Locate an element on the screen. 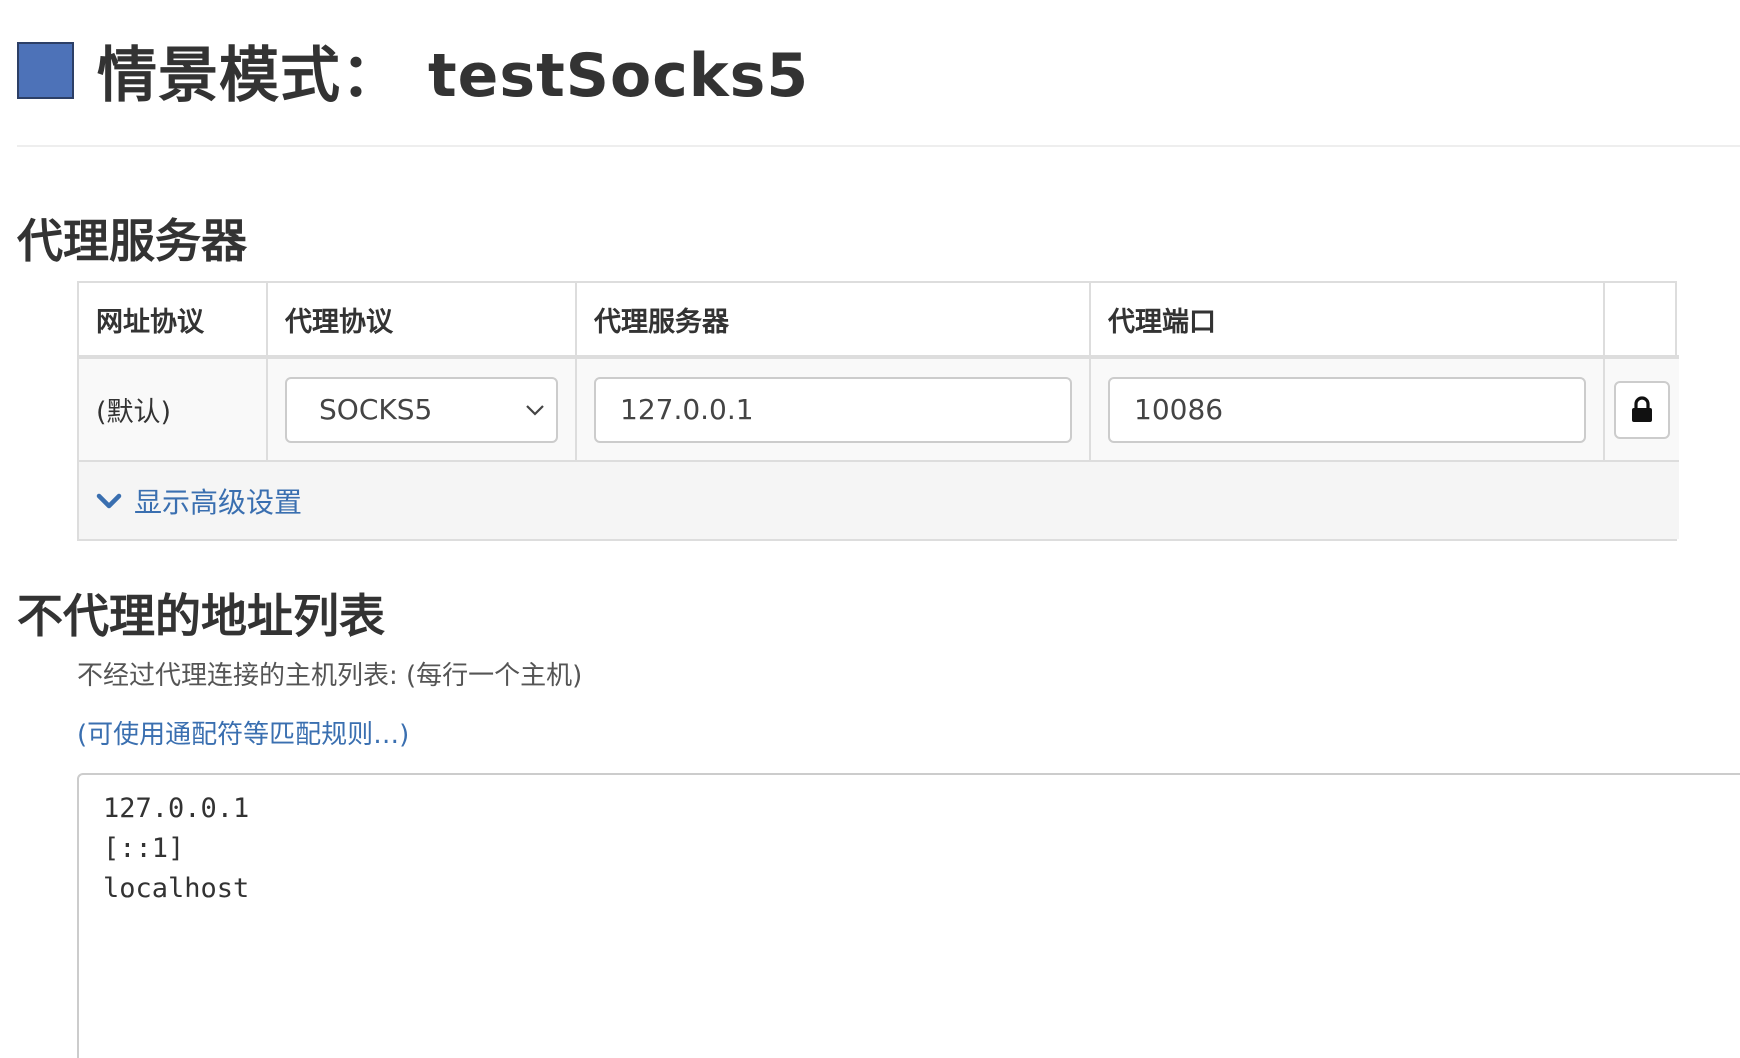 The height and width of the screenshot is (1058, 1740). column-header-server: 代理服务器 is located at coordinates (833, 321).